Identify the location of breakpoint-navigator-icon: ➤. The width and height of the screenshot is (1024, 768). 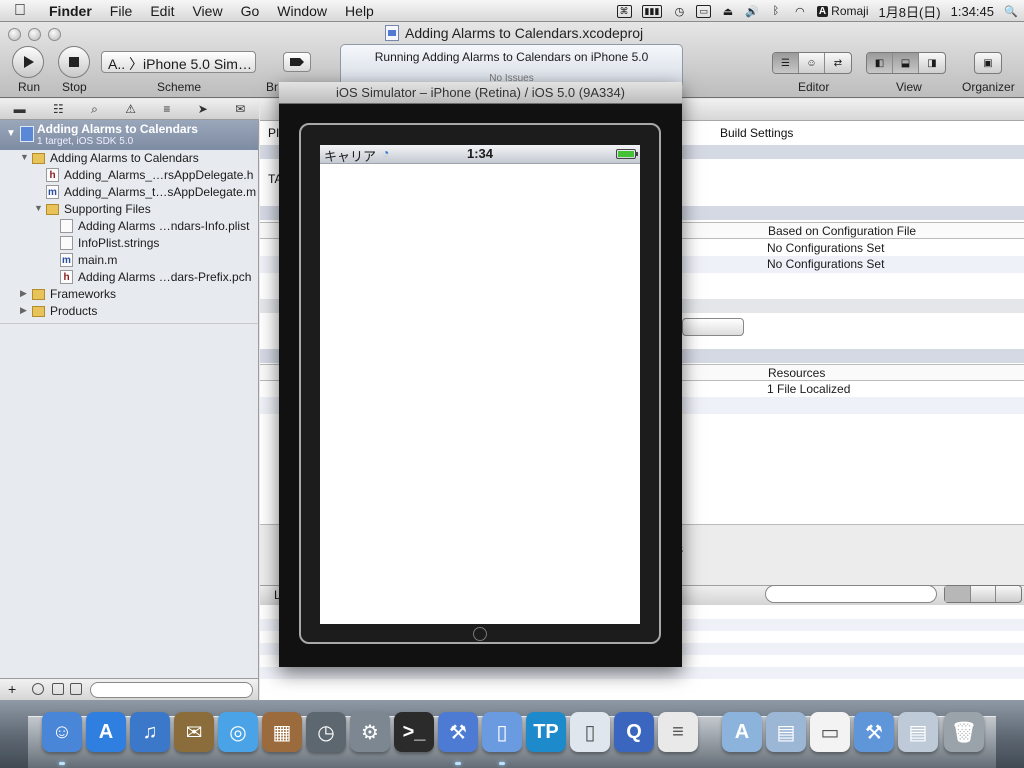
(203, 109).